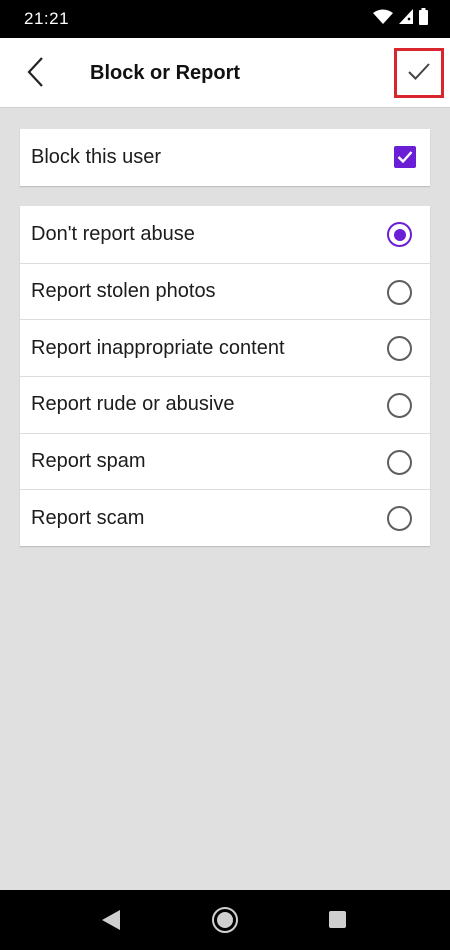  Describe the element at coordinates (158, 347) in the screenshot. I see `report-option-label: Report inappropriate content` at that location.